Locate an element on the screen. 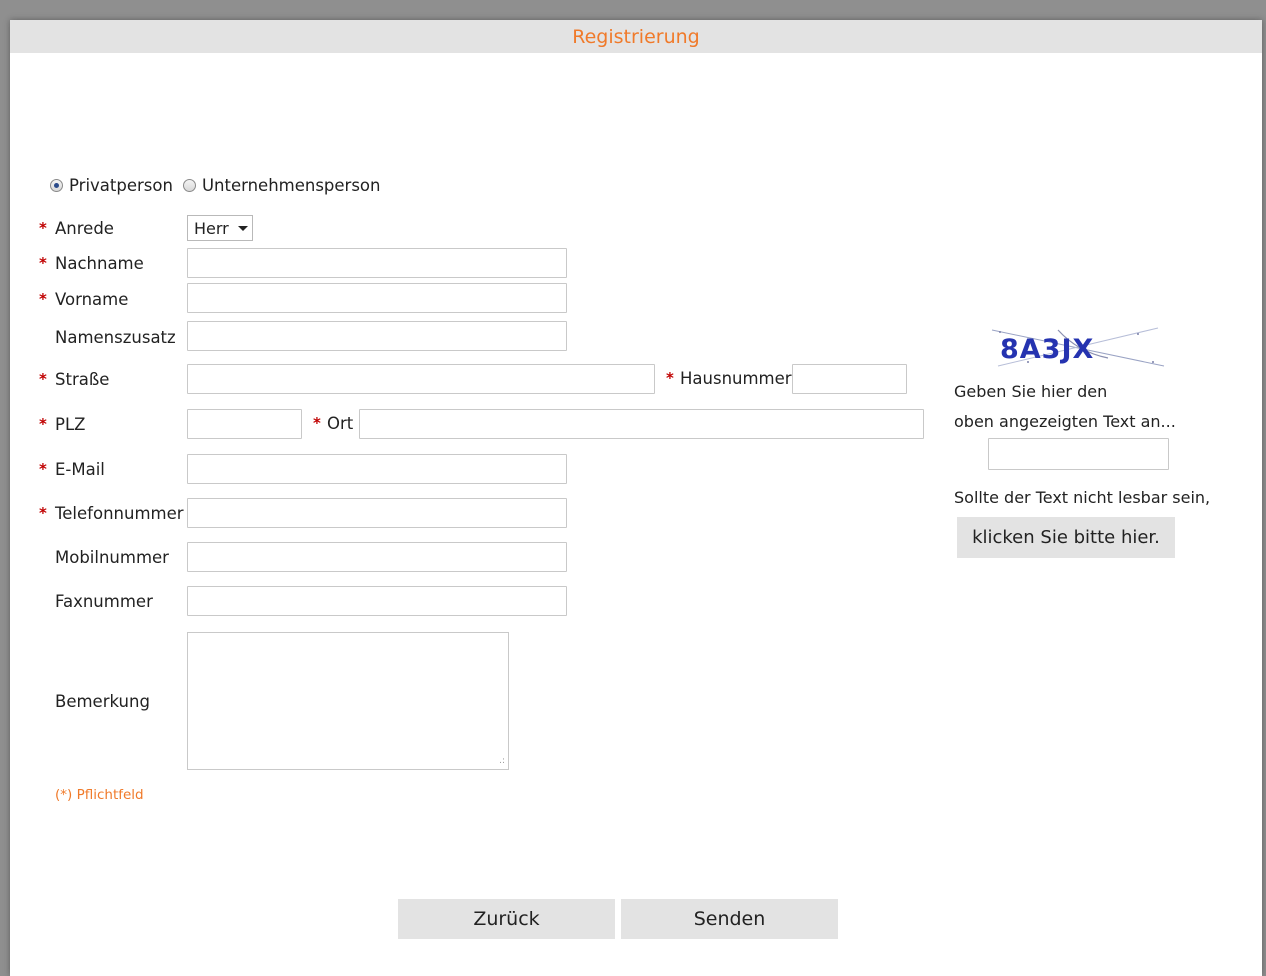 This screenshot has height=976, width=1266. anrede-select: Herr is located at coordinates (220, 228).